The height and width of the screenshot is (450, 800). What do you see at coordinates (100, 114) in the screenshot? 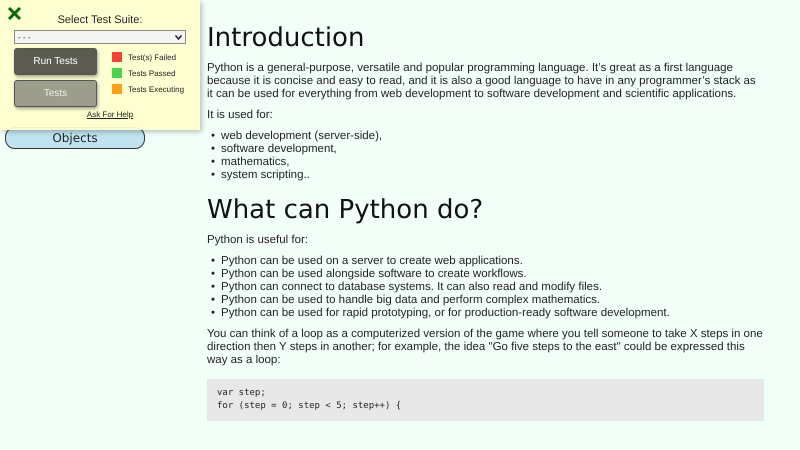
I see `help-link: Ask For Help` at bounding box center [100, 114].